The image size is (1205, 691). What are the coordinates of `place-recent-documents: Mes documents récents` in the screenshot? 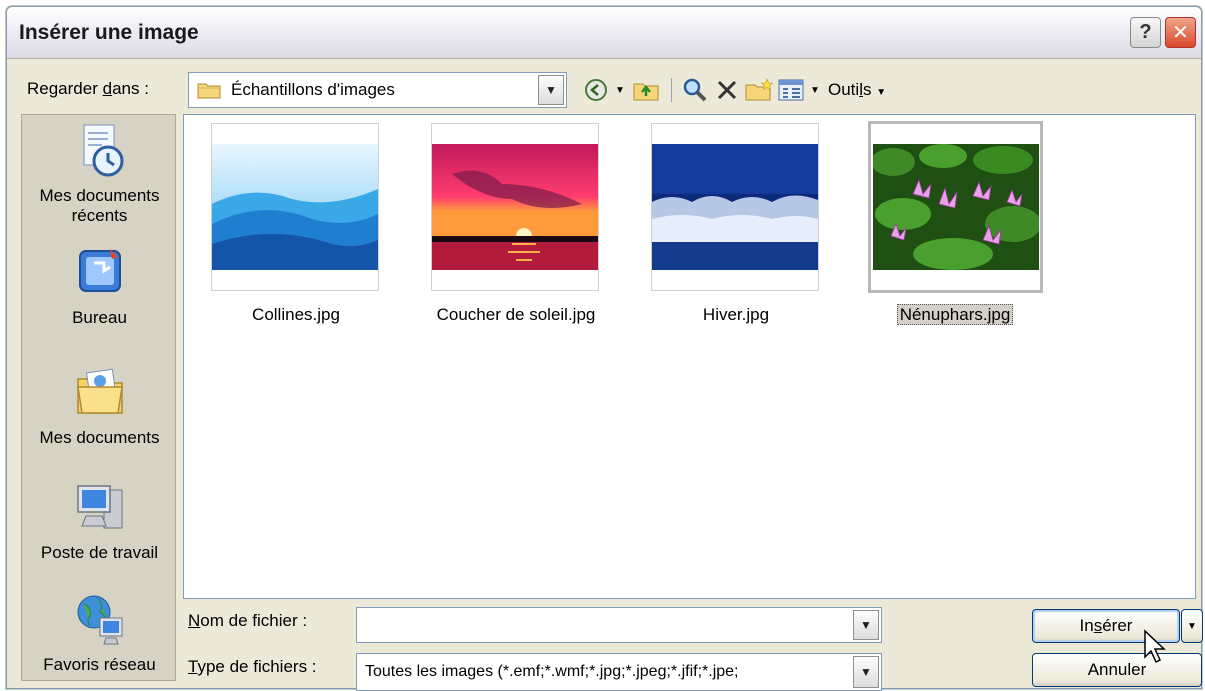 It's located at (99, 174).